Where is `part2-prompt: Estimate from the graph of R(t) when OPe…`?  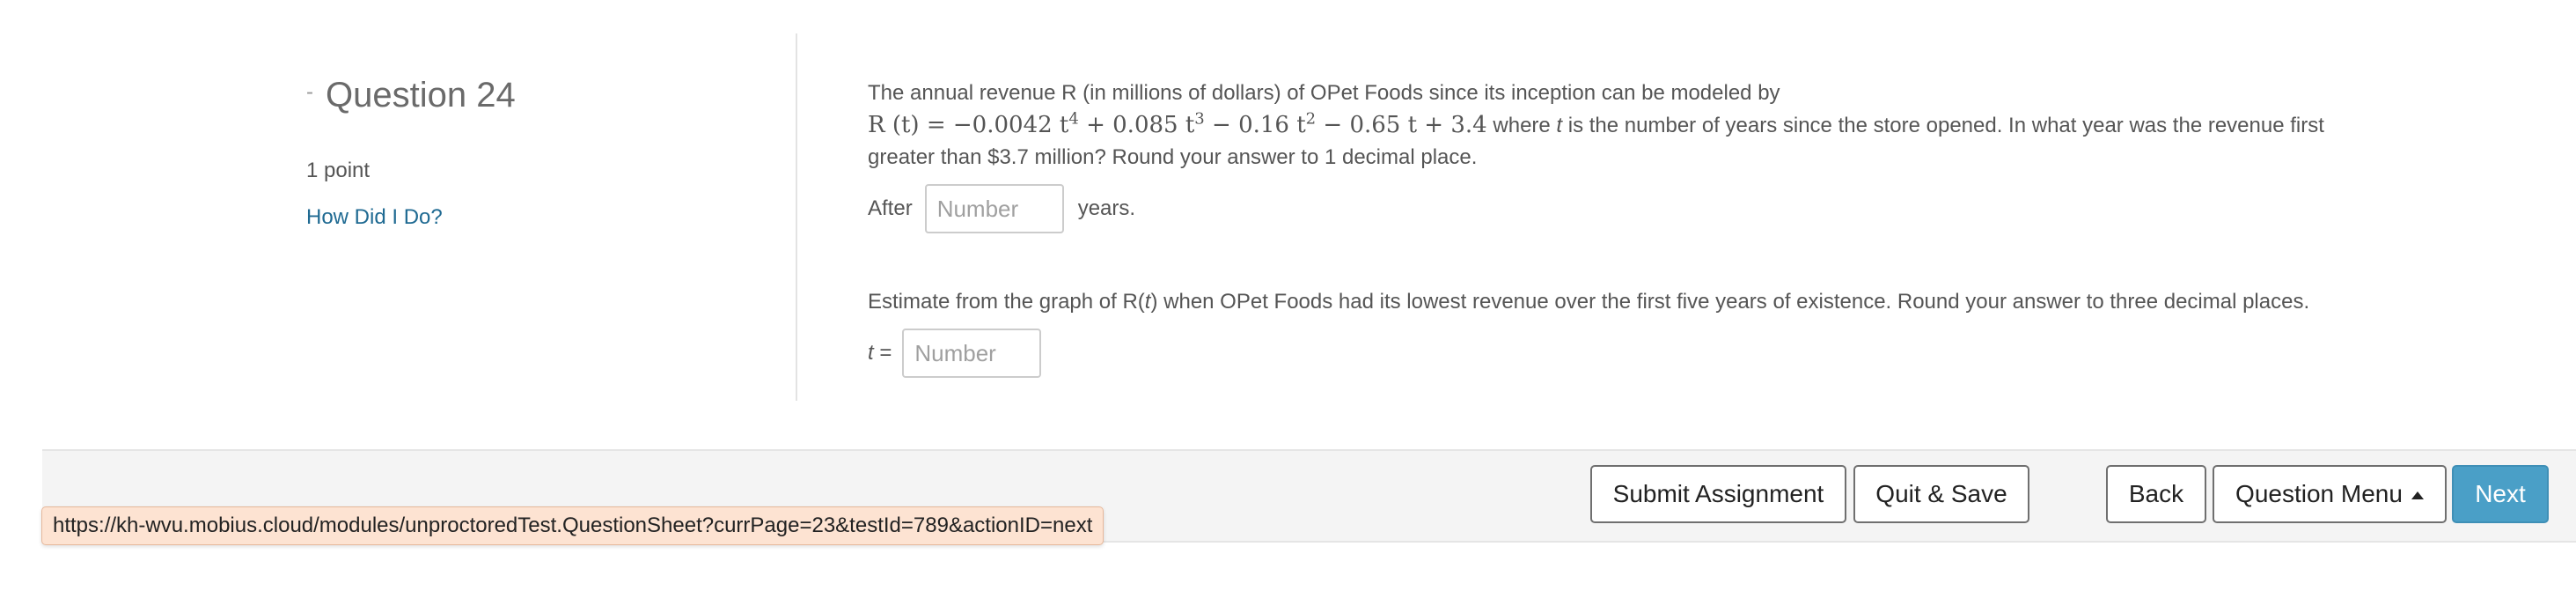
part2-prompt: Estimate from the graph of R(t) when OPe… is located at coordinates (1616, 302).